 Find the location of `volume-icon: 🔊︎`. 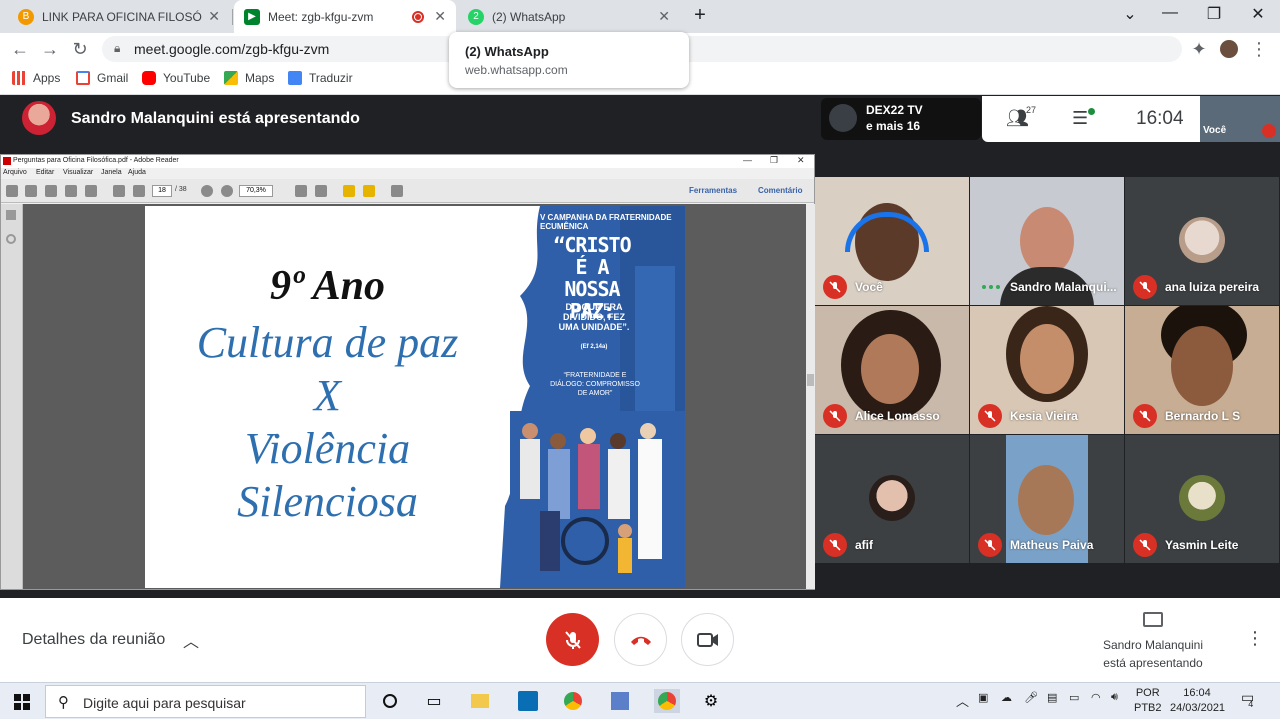

volume-icon: 🔊︎ is located at coordinates (1114, 697).